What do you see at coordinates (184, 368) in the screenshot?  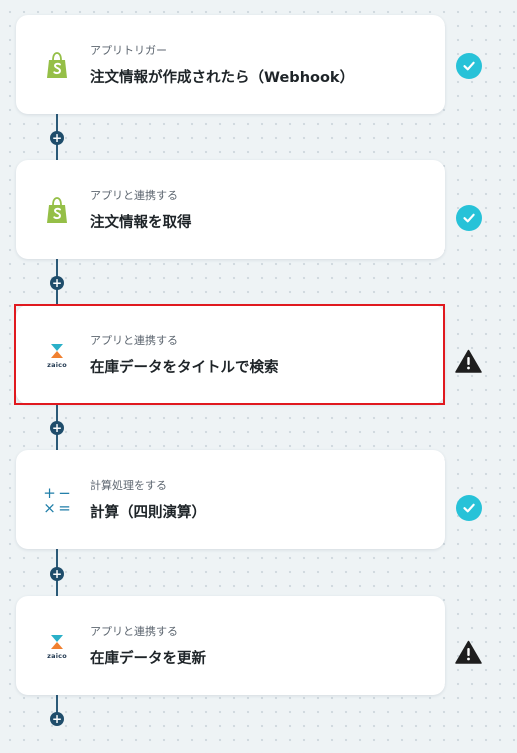 I see `step-title: 在庫データをタイトルで検索` at bounding box center [184, 368].